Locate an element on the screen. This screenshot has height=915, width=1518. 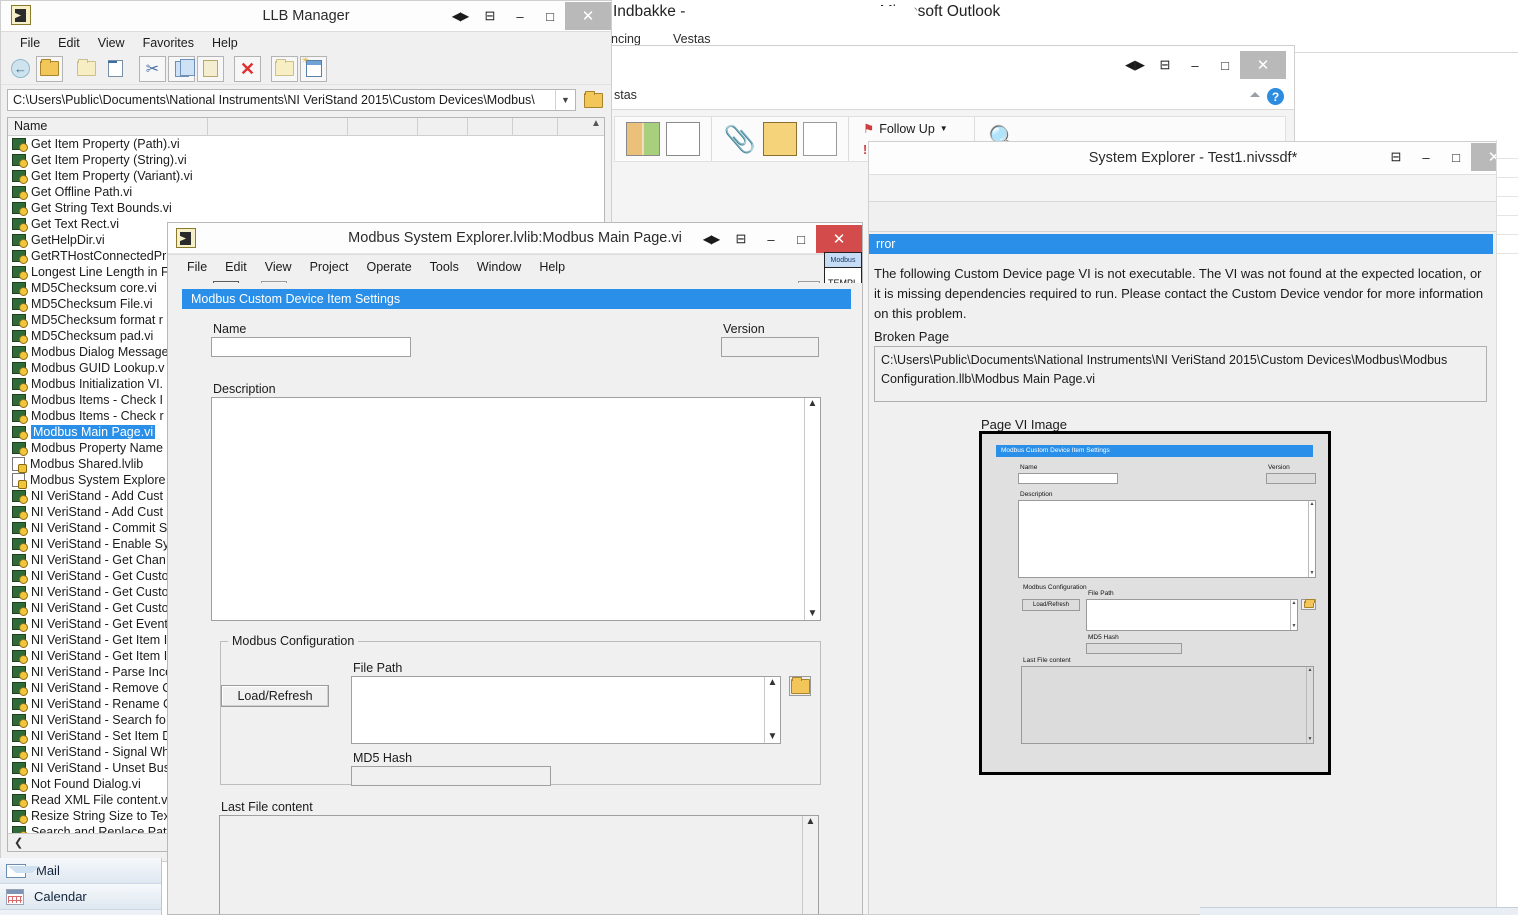
menu-tools: Tools is located at coordinates (444, 267).